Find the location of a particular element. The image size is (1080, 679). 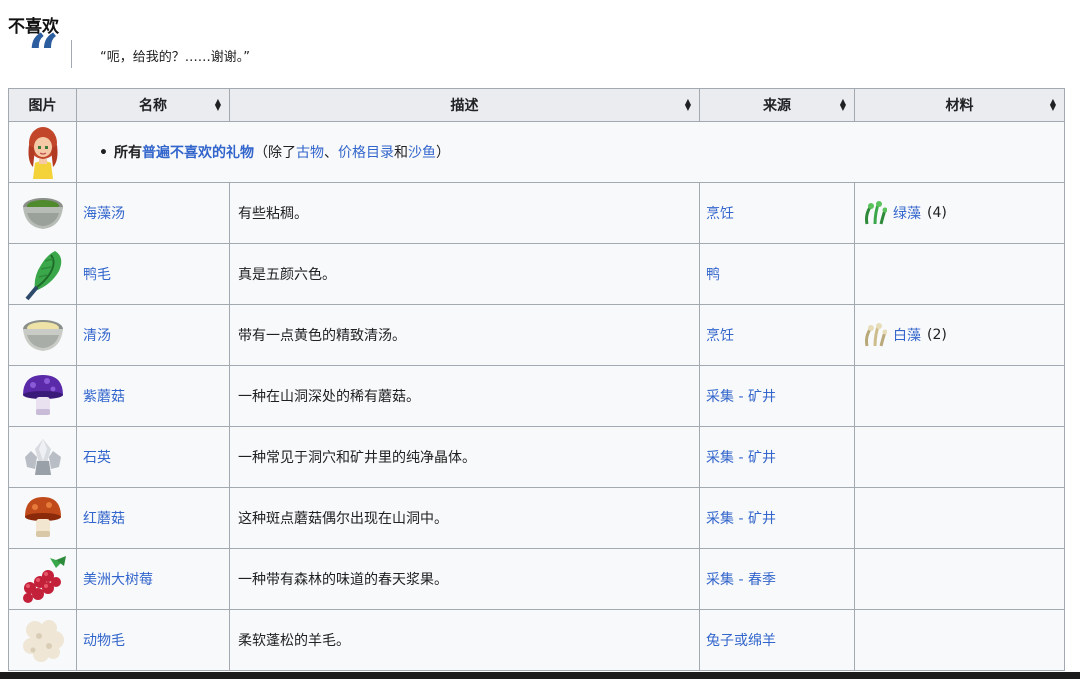

ingredient-count: (2) is located at coordinates (937, 335).